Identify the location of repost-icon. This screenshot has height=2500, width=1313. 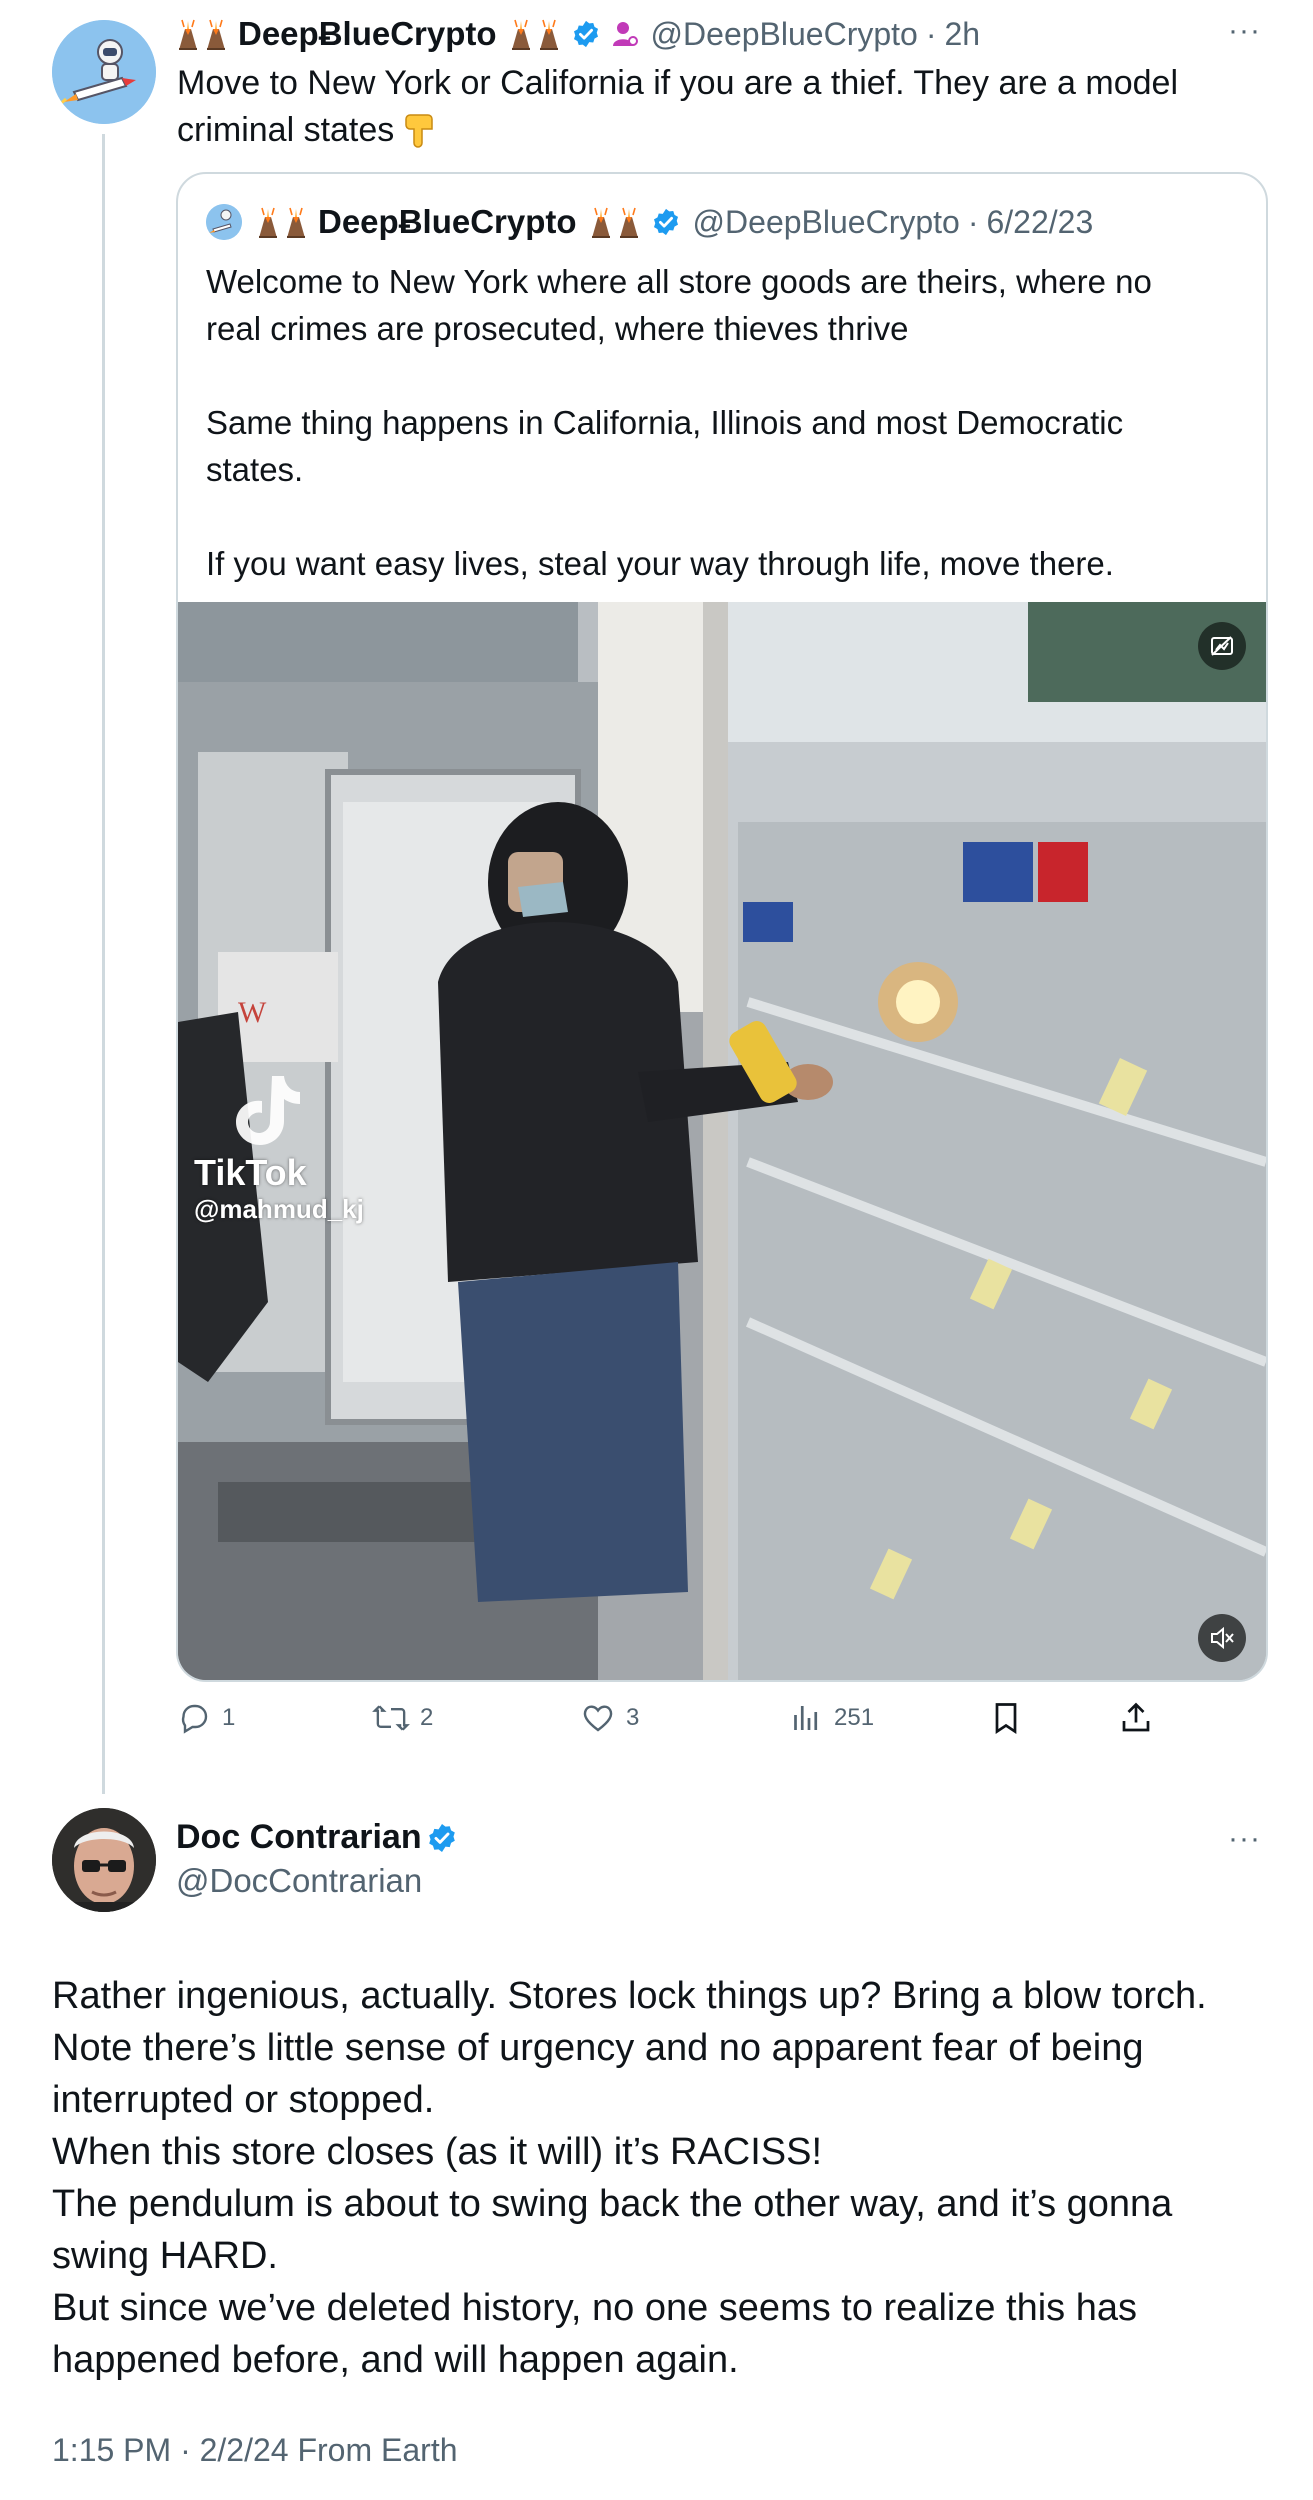
(391, 1718).